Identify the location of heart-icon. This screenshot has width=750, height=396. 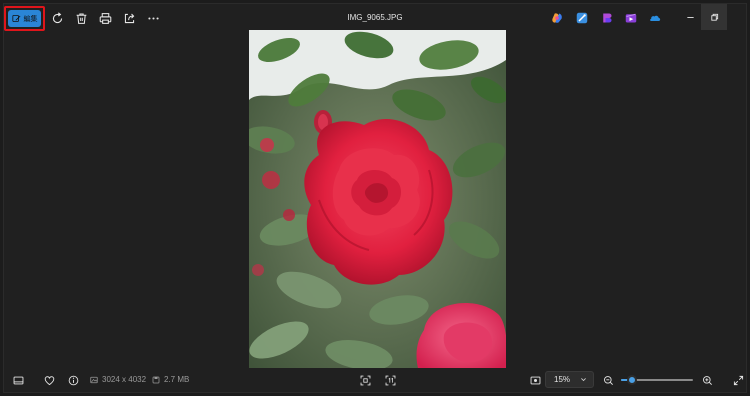
(49, 380).